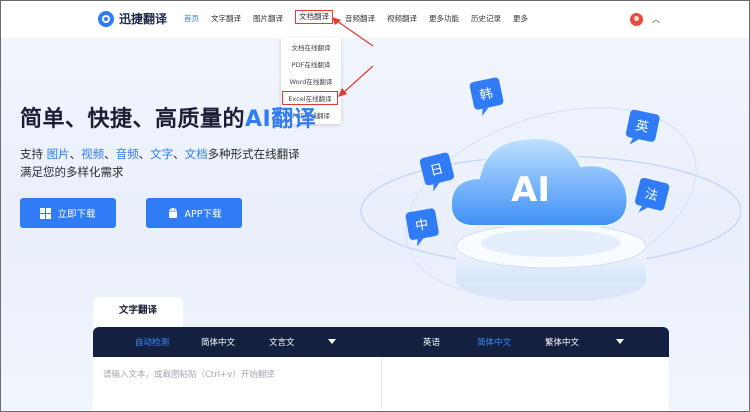 The width and height of the screenshot is (750, 412). Describe the element at coordinates (133, 119) in the screenshot. I see `hero-title-main: 简单、快捷、高质量的` at that location.